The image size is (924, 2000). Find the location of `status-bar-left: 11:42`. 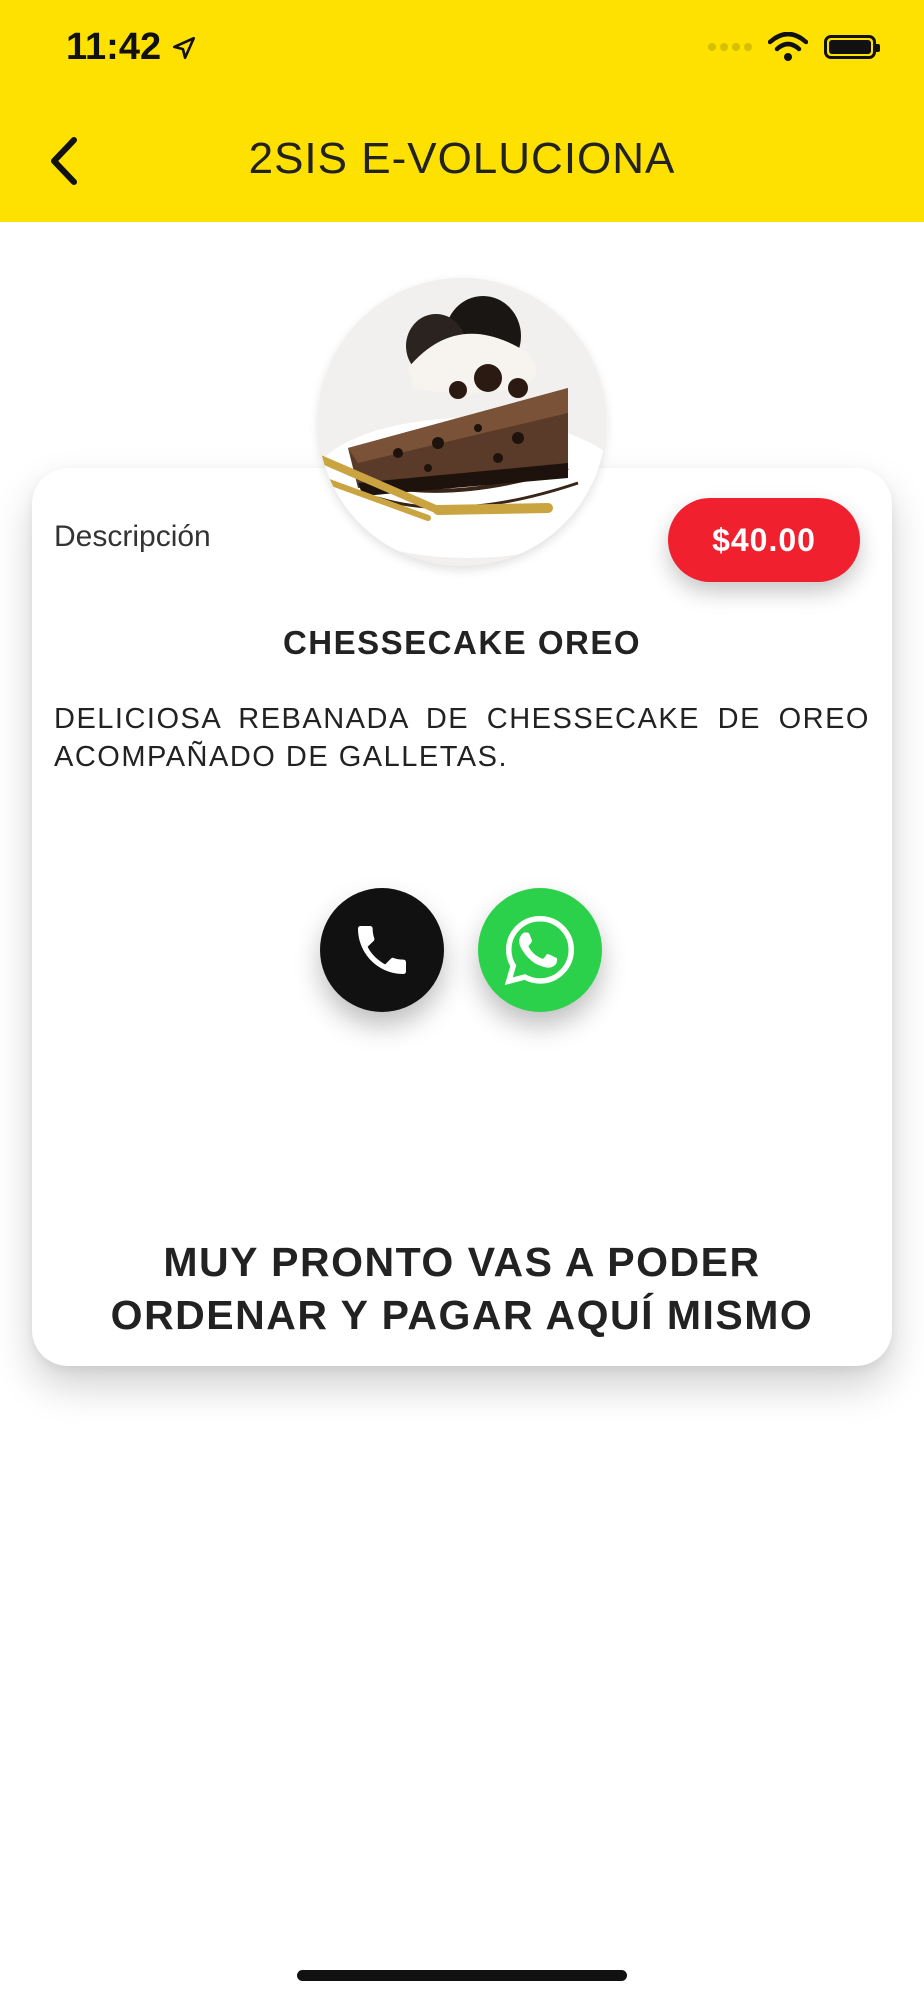

status-bar-left: 11:42 is located at coordinates (131, 47).